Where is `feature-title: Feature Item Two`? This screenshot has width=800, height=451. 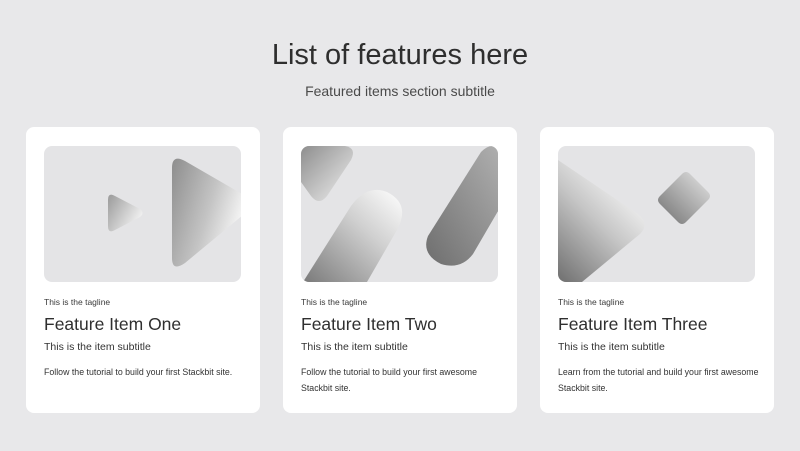
feature-title: Feature Item Two is located at coordinates (369, 324).